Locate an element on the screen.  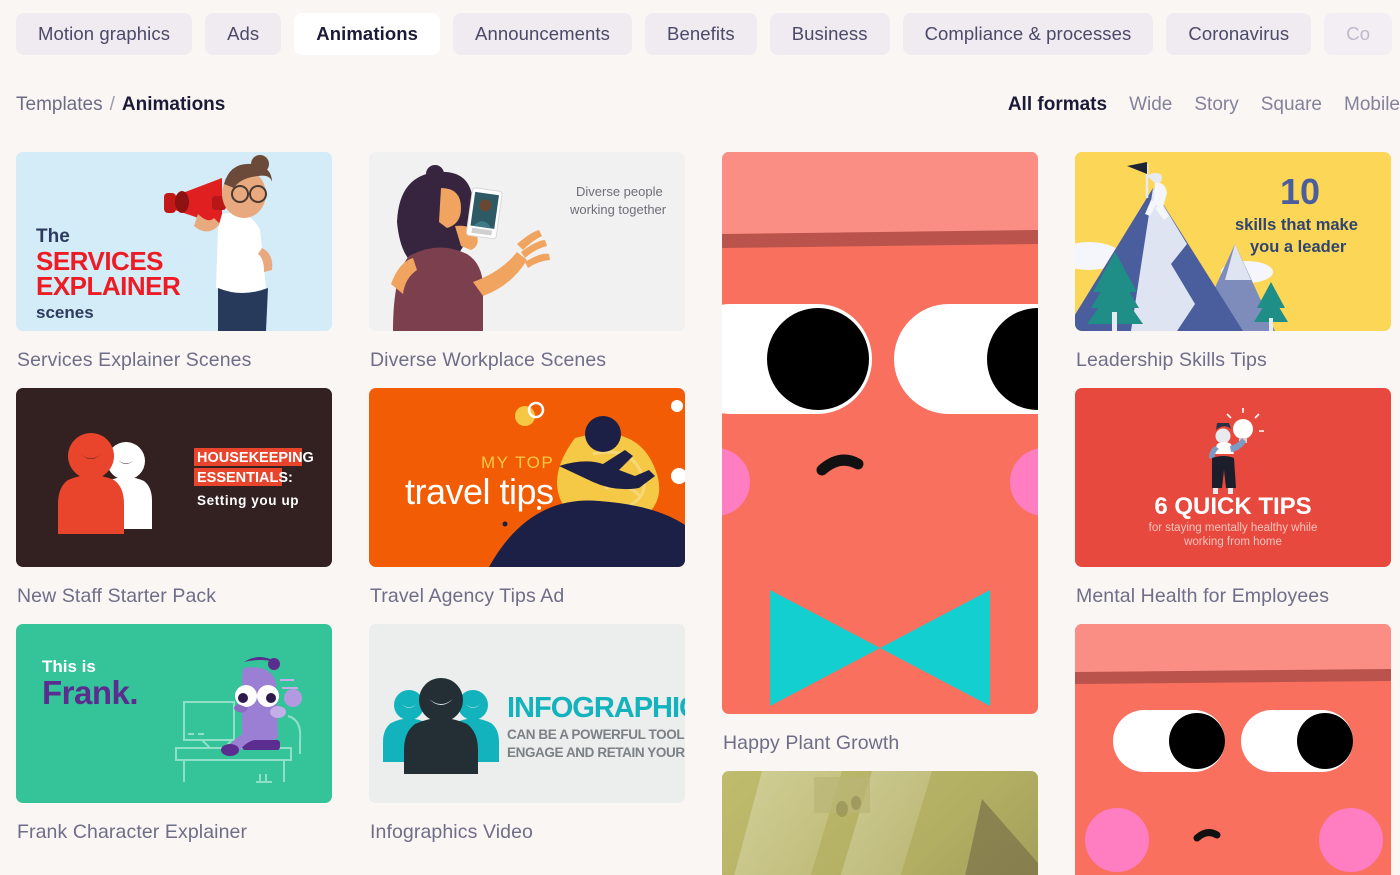
svg-text: Setting you up is located at coordinates (248, 500).